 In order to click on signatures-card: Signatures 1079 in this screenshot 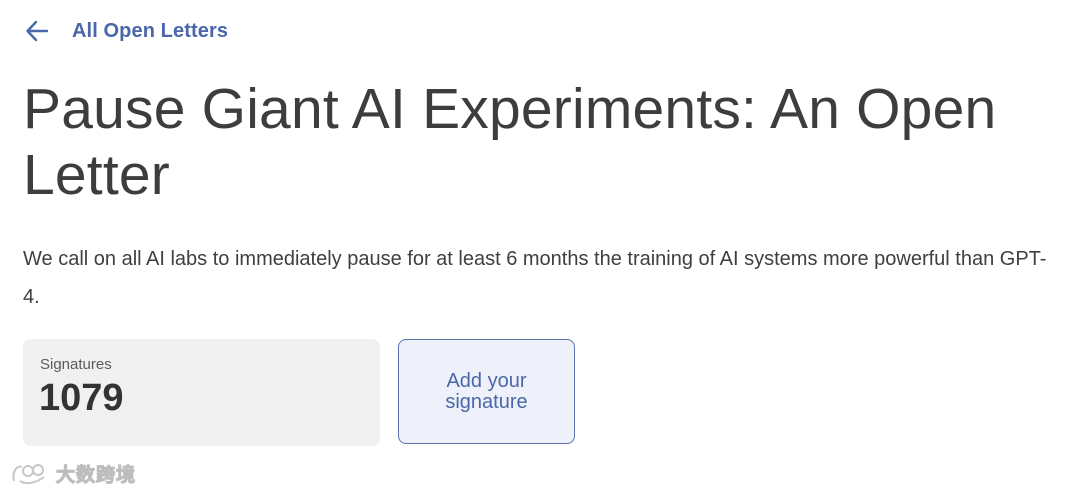, I will do `click(201, 392)`.